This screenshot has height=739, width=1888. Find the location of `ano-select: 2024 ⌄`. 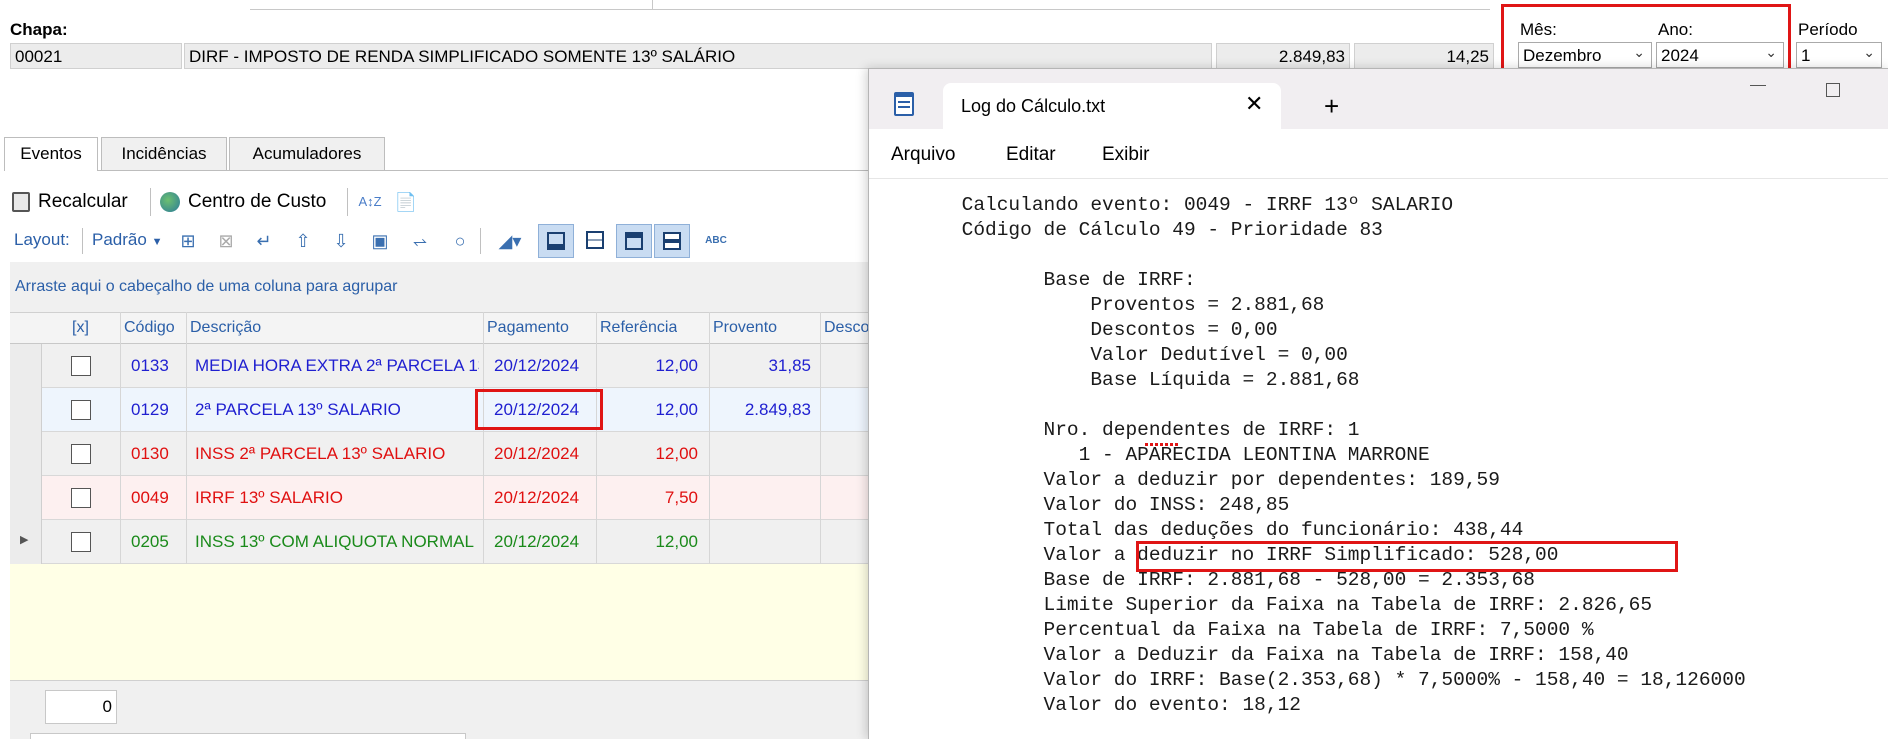

ano-select: 2024 ⌄ is located at coordinates (1720, 55).